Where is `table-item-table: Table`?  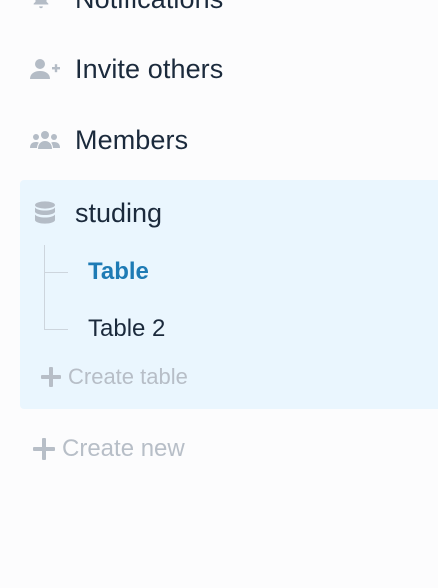
table-item-table: Table is located at coordinates (118, 272).